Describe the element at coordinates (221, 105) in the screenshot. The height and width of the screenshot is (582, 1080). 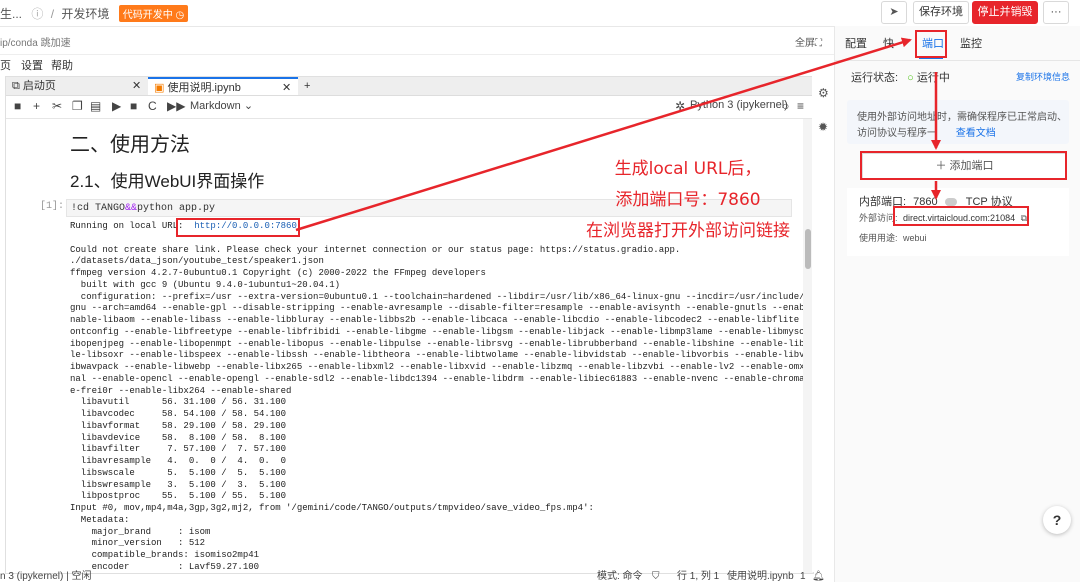
I see `cell-type-select: Markdown ⌄` at that location.